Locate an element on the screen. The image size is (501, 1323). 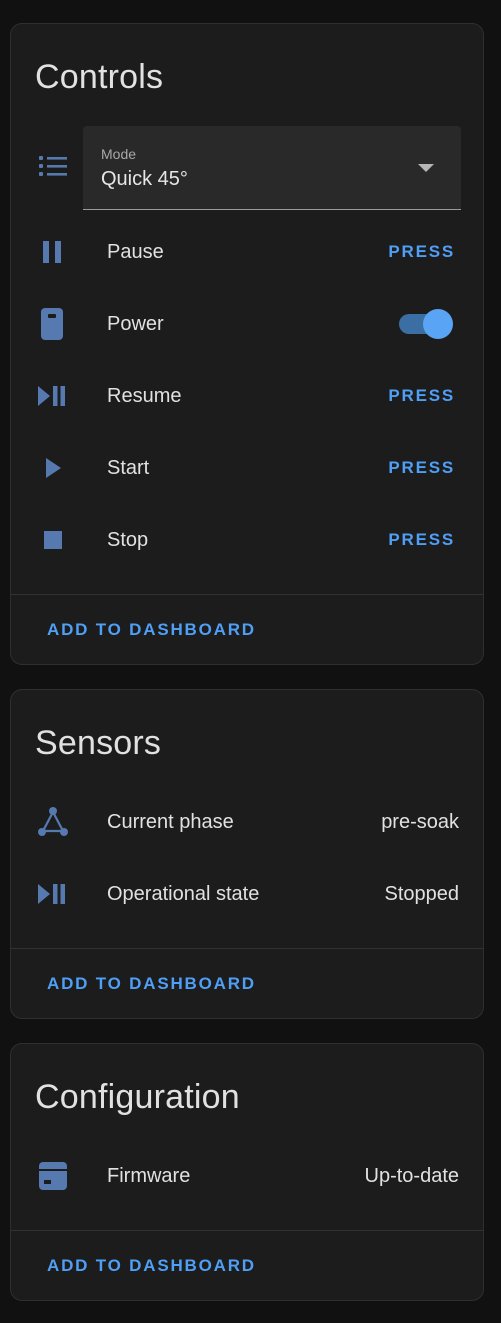
start-press-button: PRESS is located at coordinates (421, 468).